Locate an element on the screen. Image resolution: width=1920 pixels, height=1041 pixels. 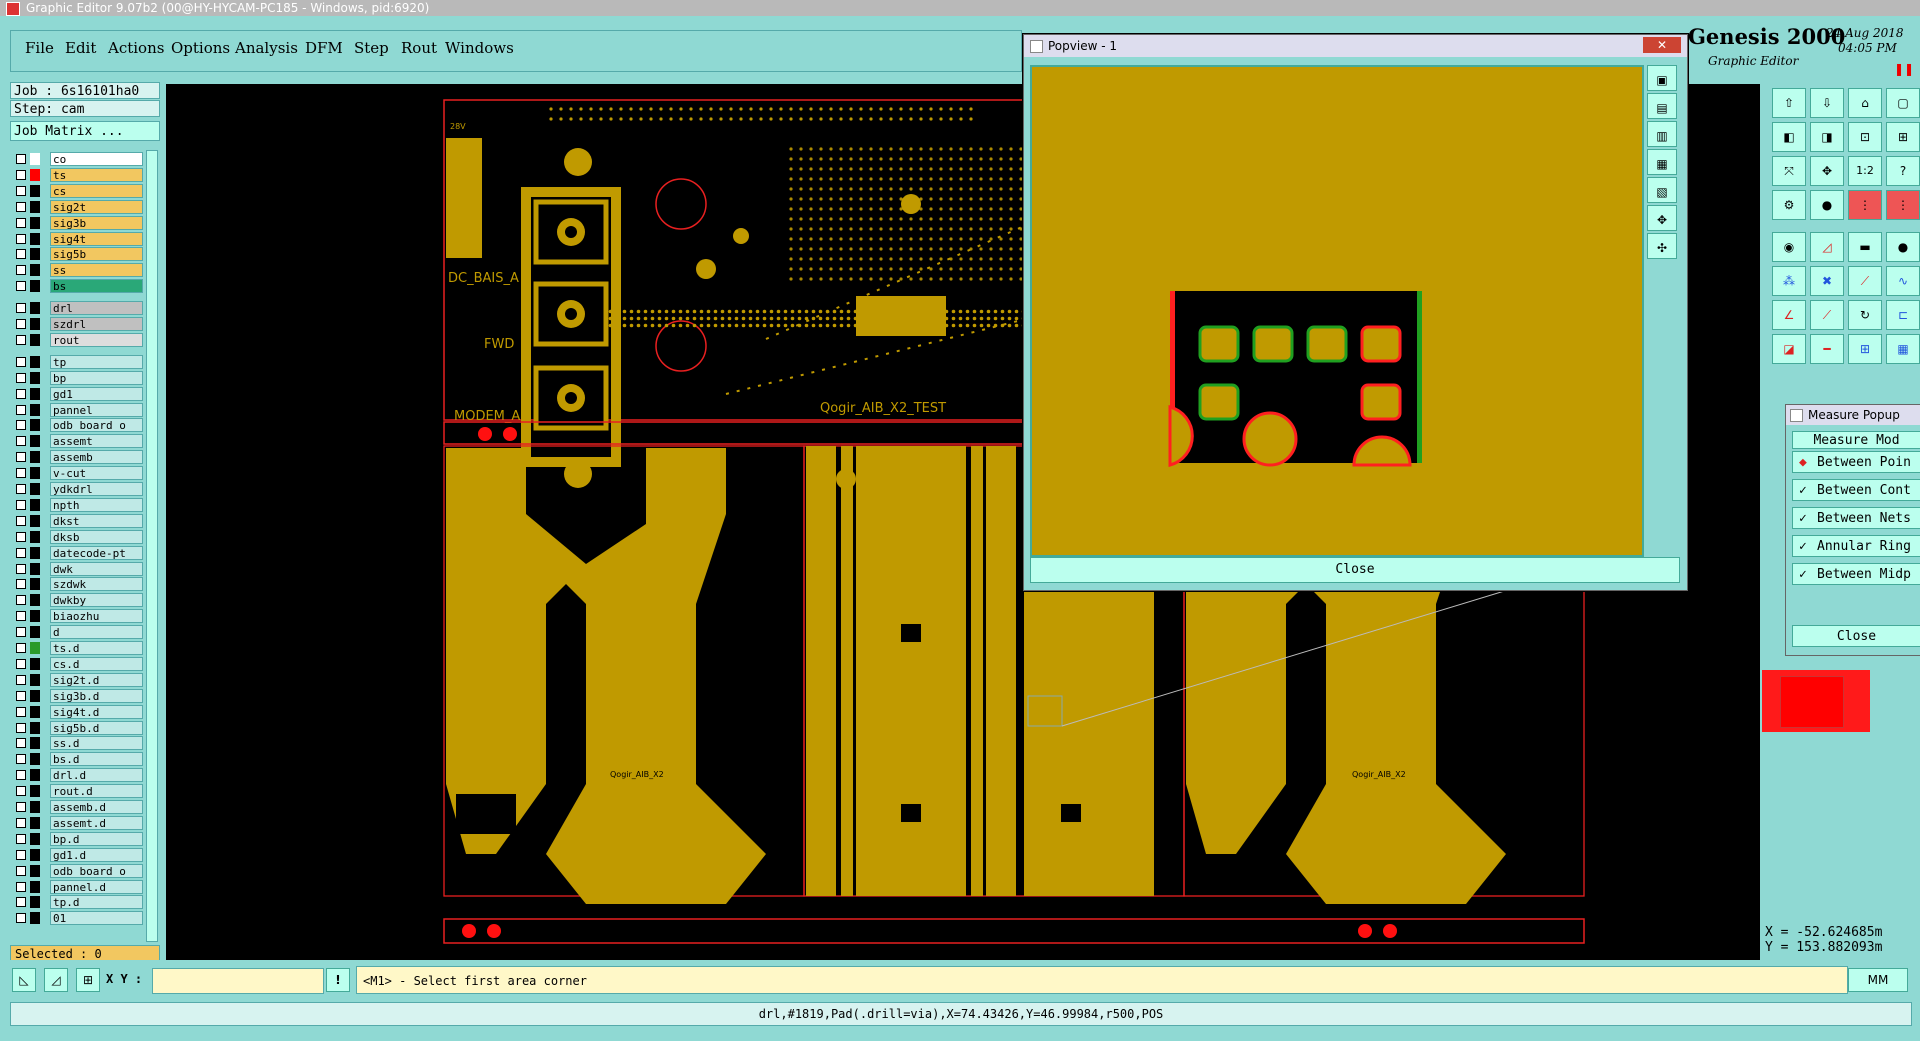
ruler-icon: ▬ is located at coordinates (1865, 247).